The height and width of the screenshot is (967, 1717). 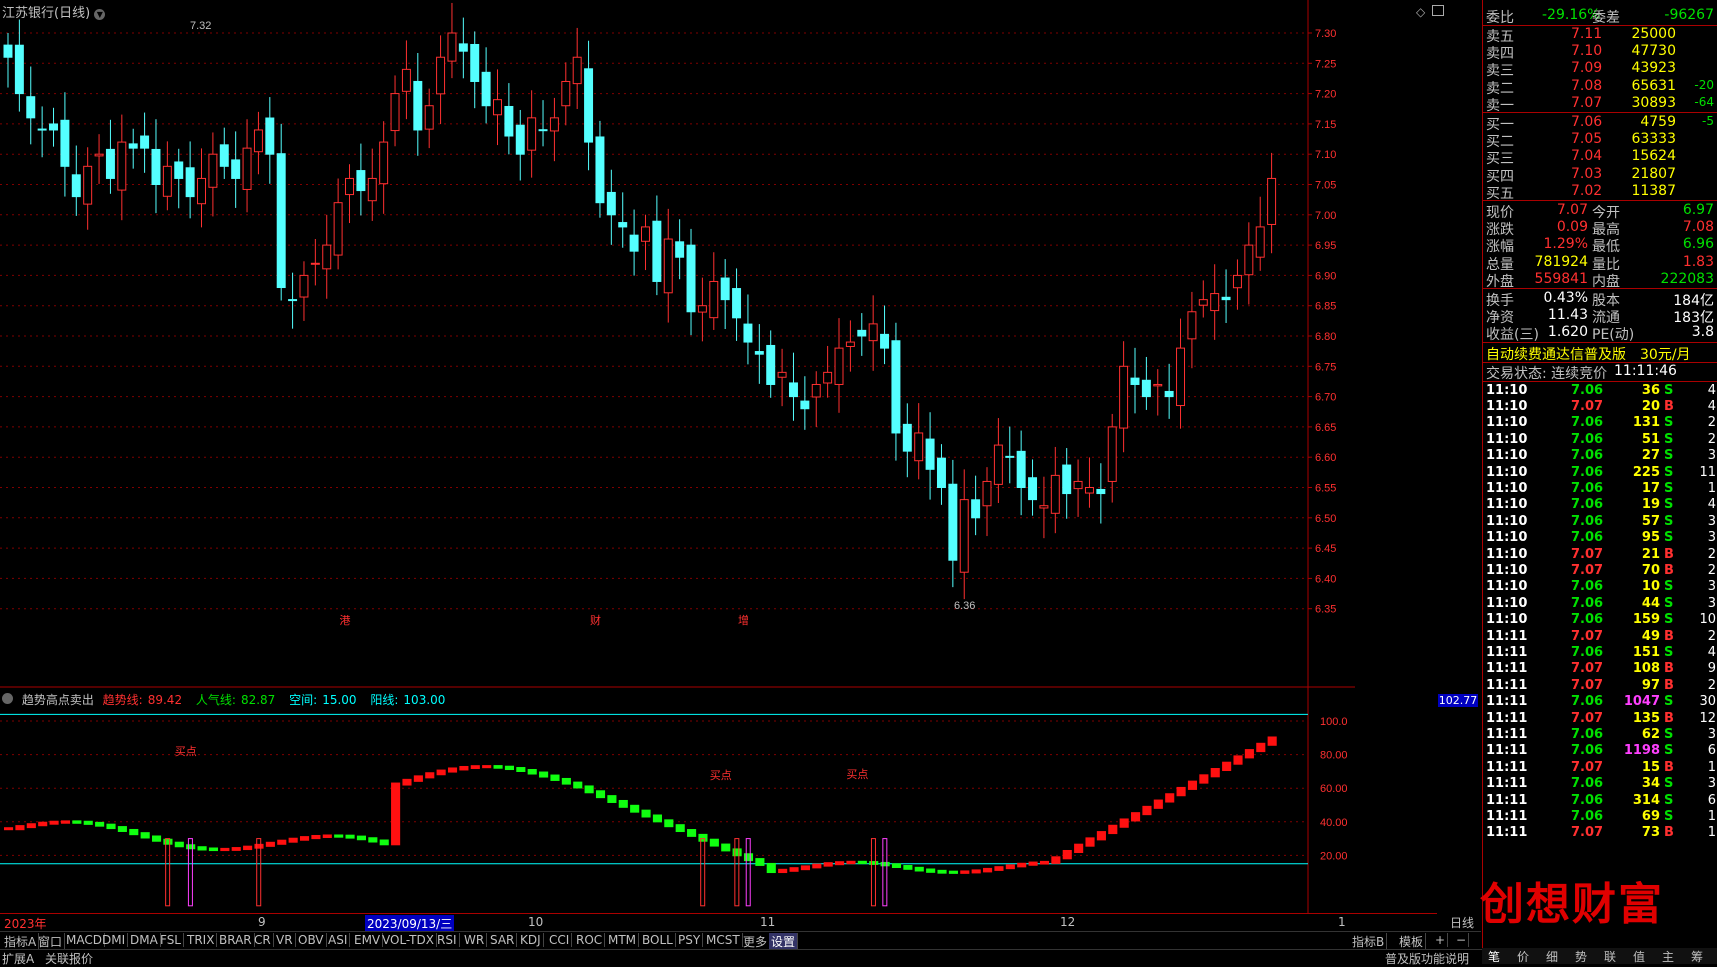 What do you see at coordinates (768, 922) in the screenshot?
I see `x-label-nov: 11` at bounding box center [768, 922].